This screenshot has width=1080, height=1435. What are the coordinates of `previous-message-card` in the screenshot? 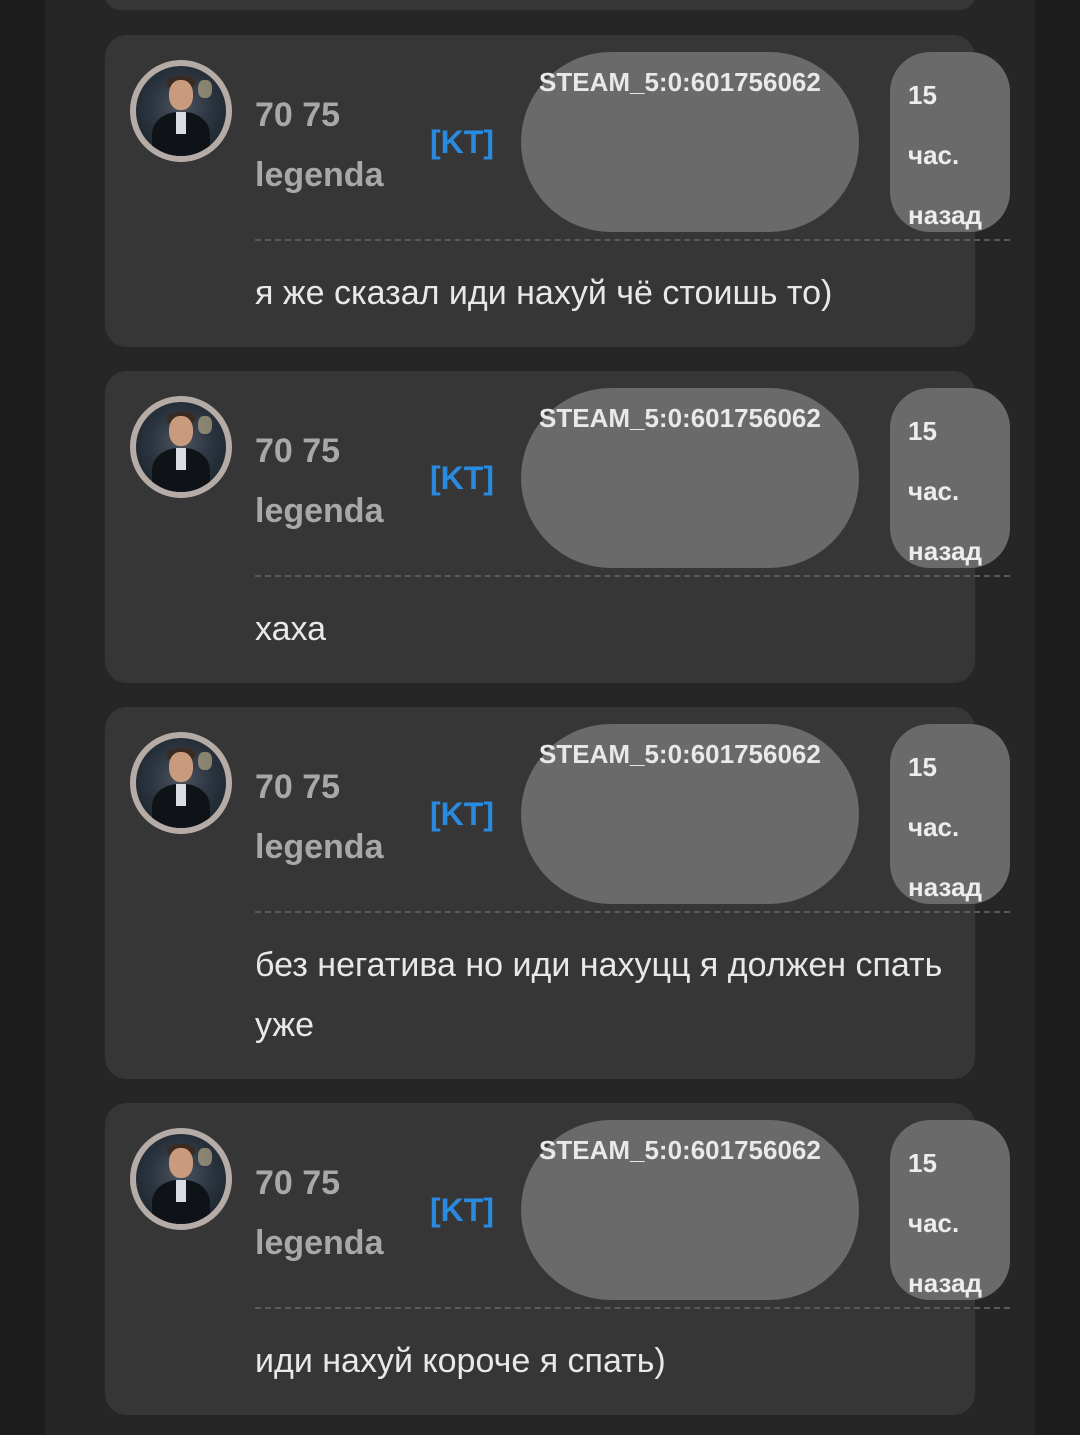 It's located at (540, 5).